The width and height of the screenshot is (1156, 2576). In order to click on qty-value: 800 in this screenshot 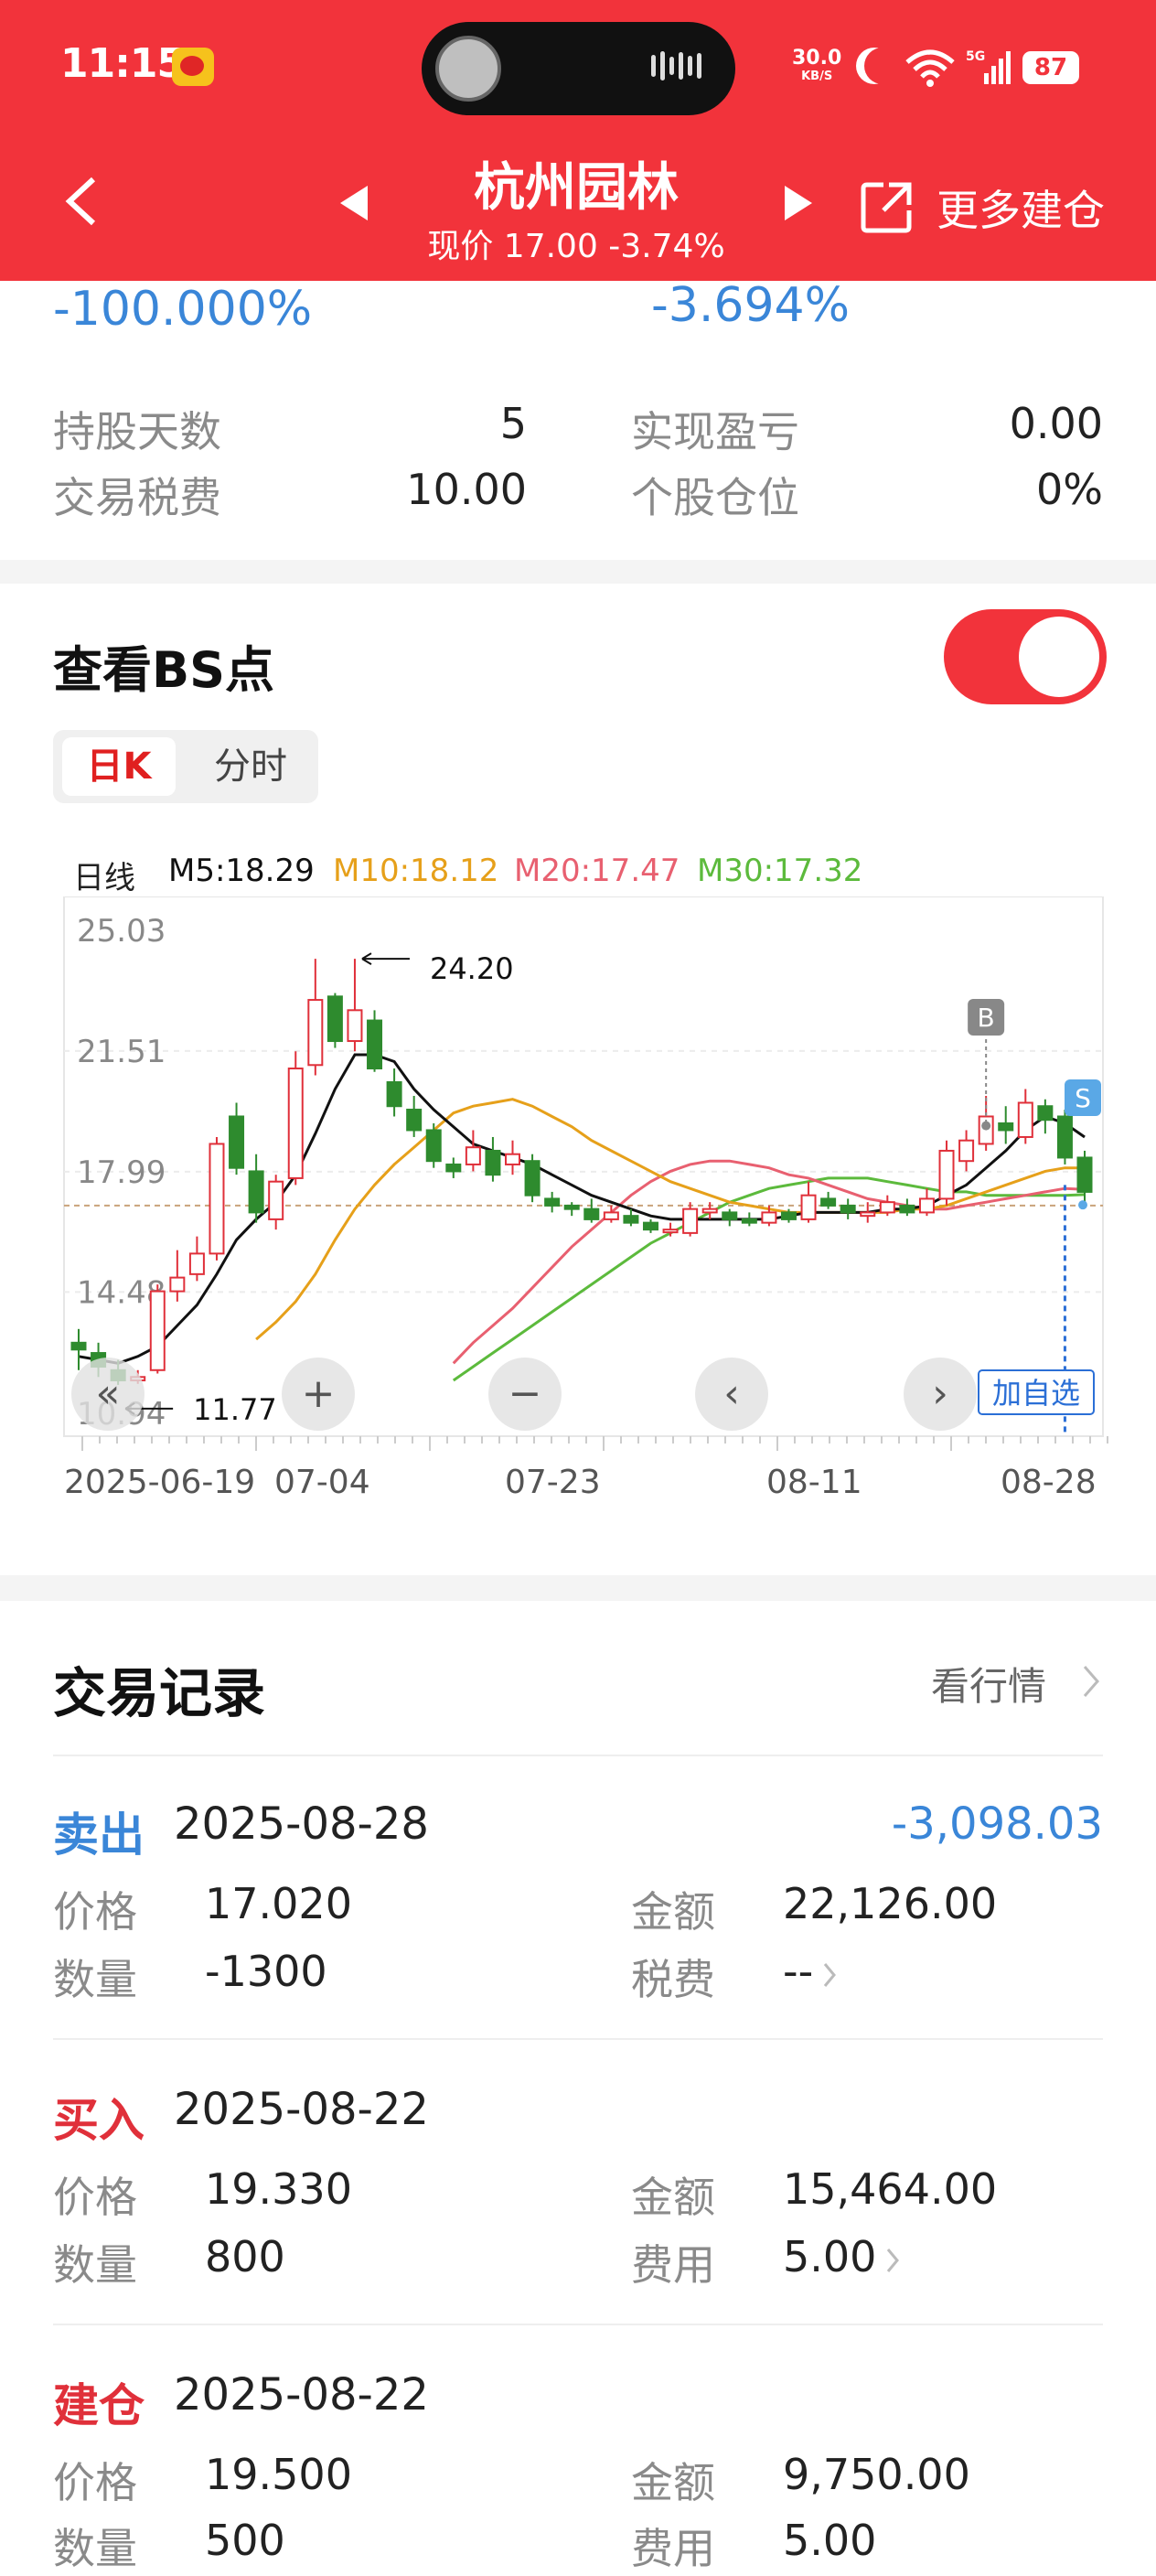, I will do `click(245, 2256)`.